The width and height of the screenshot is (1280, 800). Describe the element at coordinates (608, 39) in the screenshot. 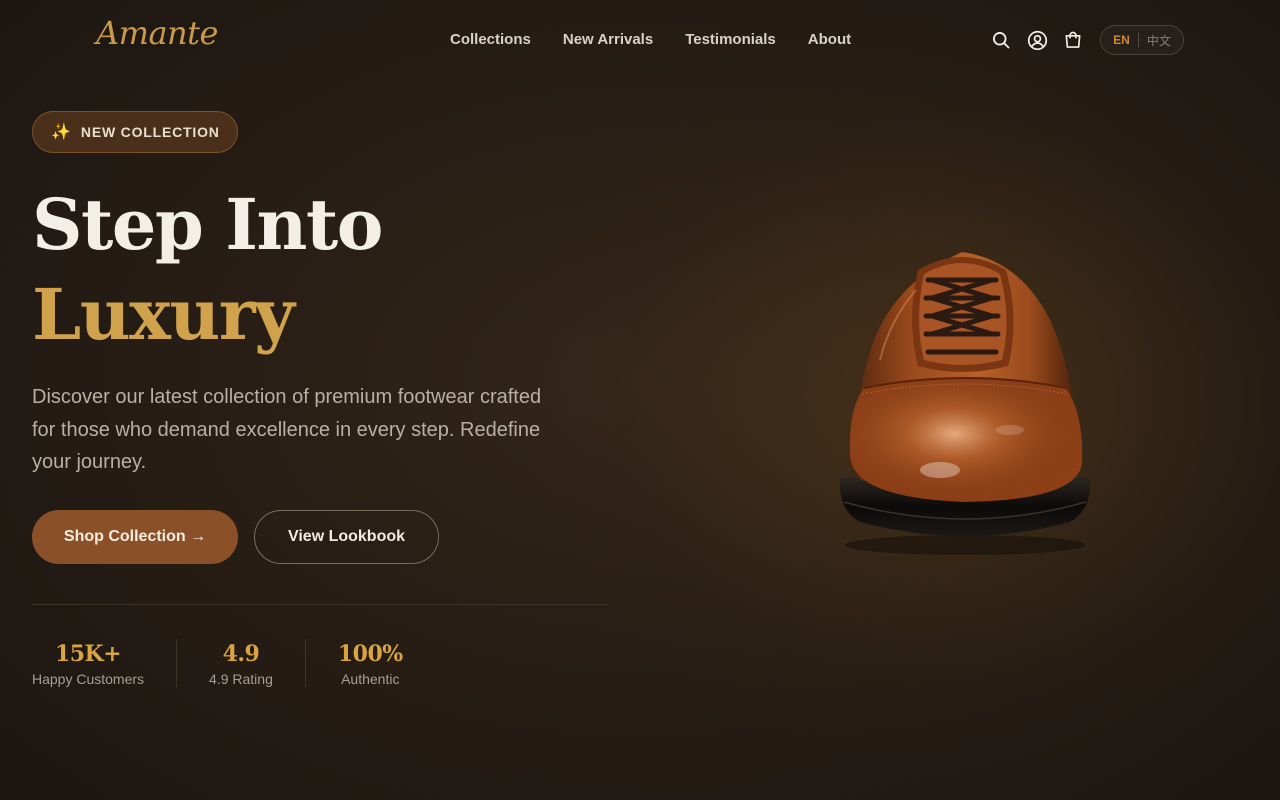

I see `nav-new-arrivals: New Arrivals` at that location.